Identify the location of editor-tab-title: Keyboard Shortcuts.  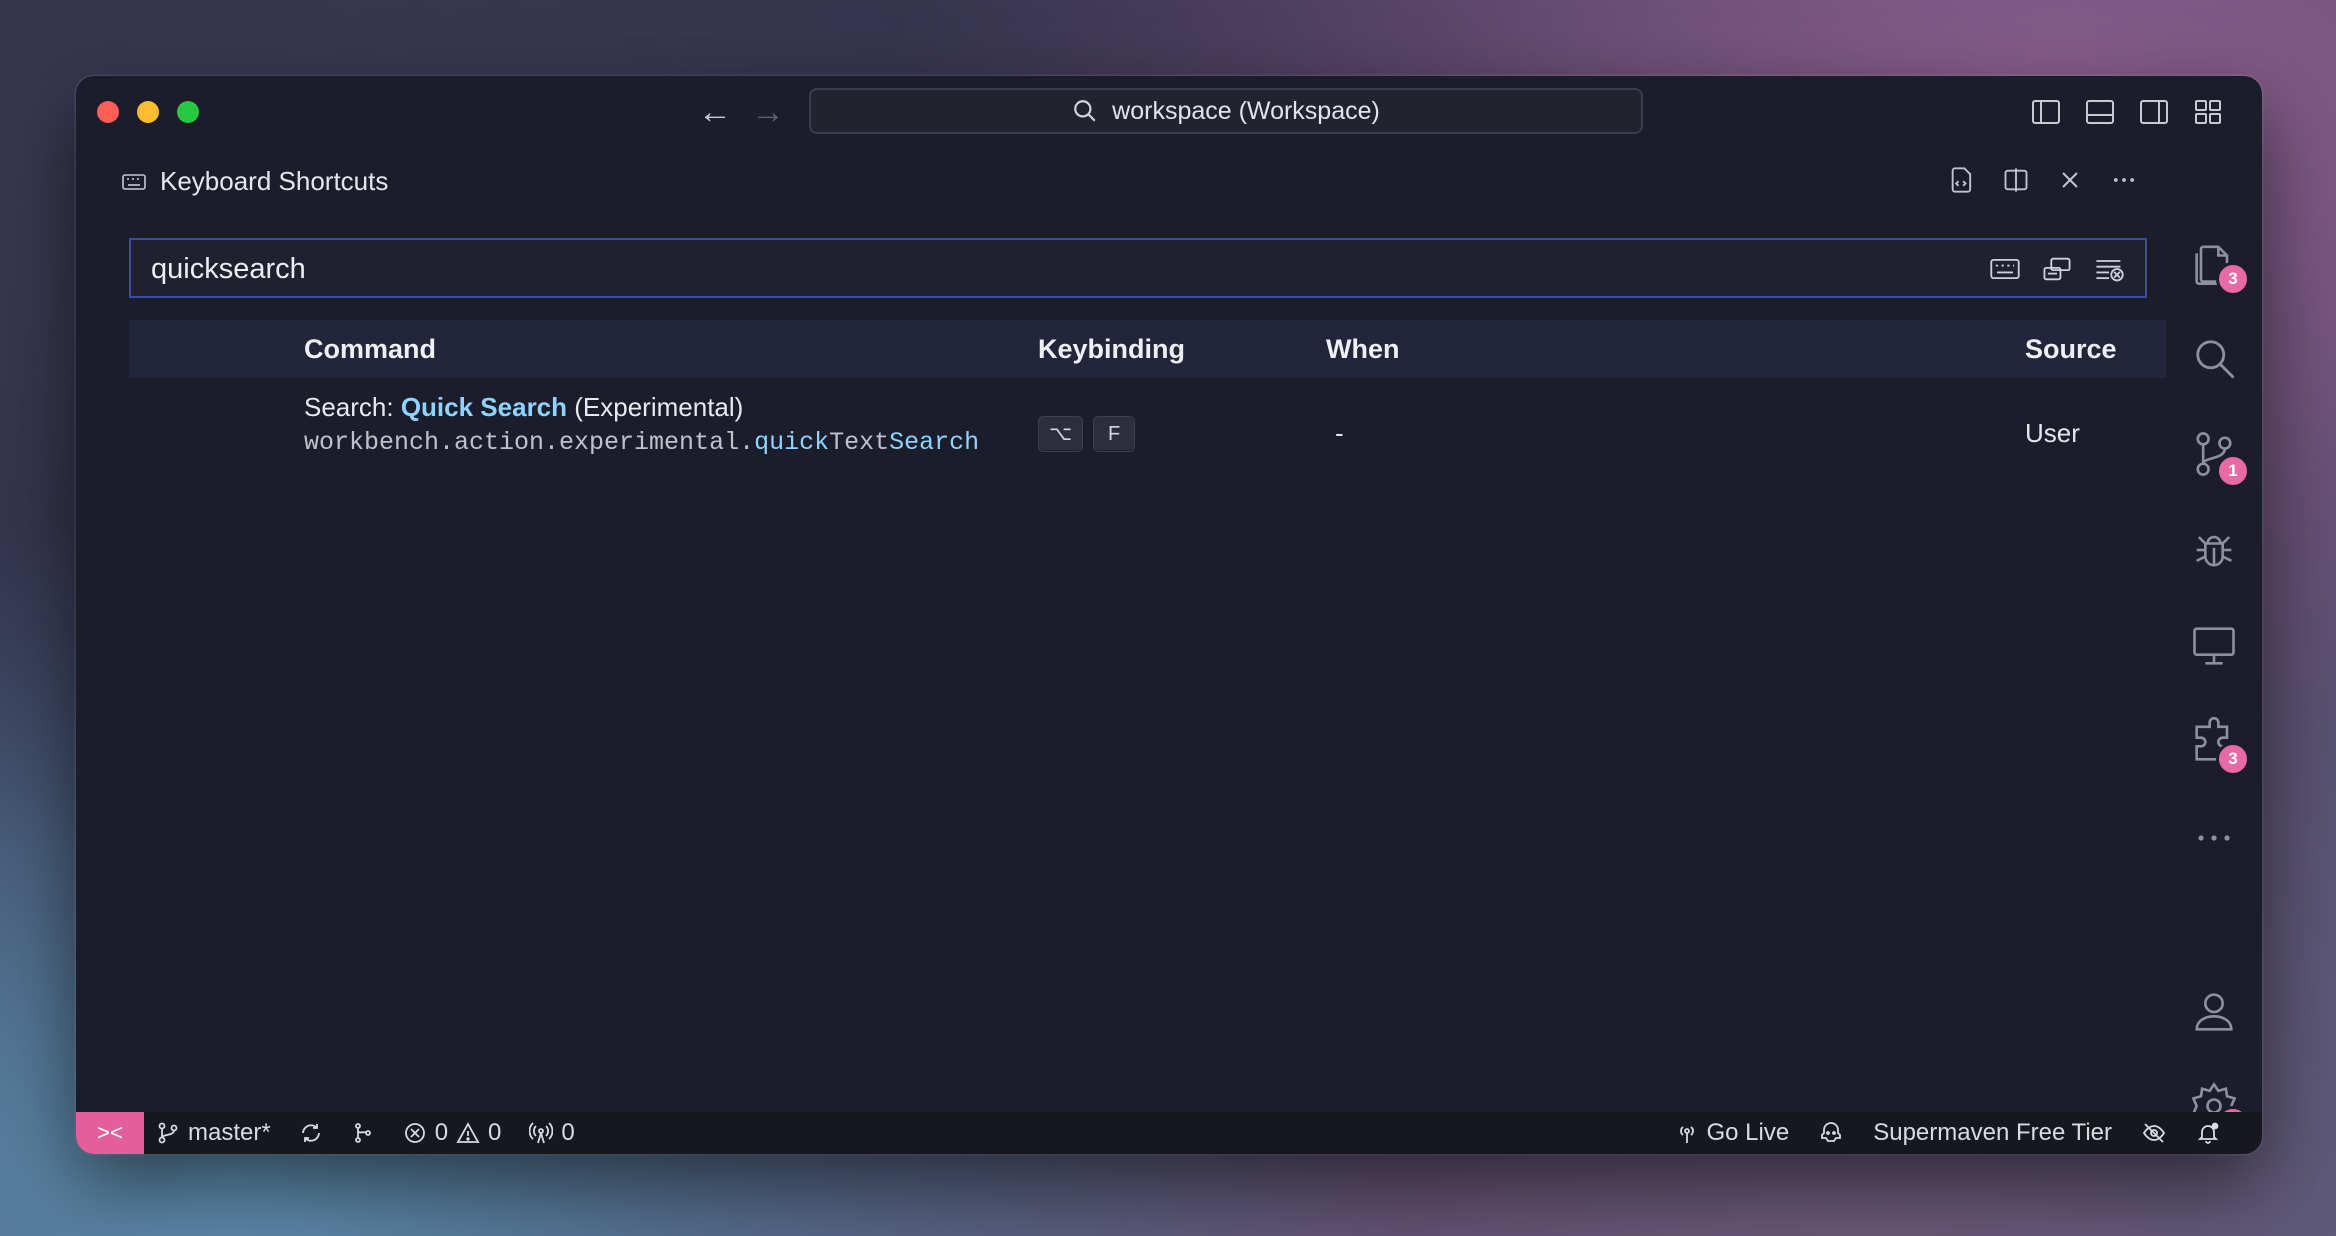
(274, 181).